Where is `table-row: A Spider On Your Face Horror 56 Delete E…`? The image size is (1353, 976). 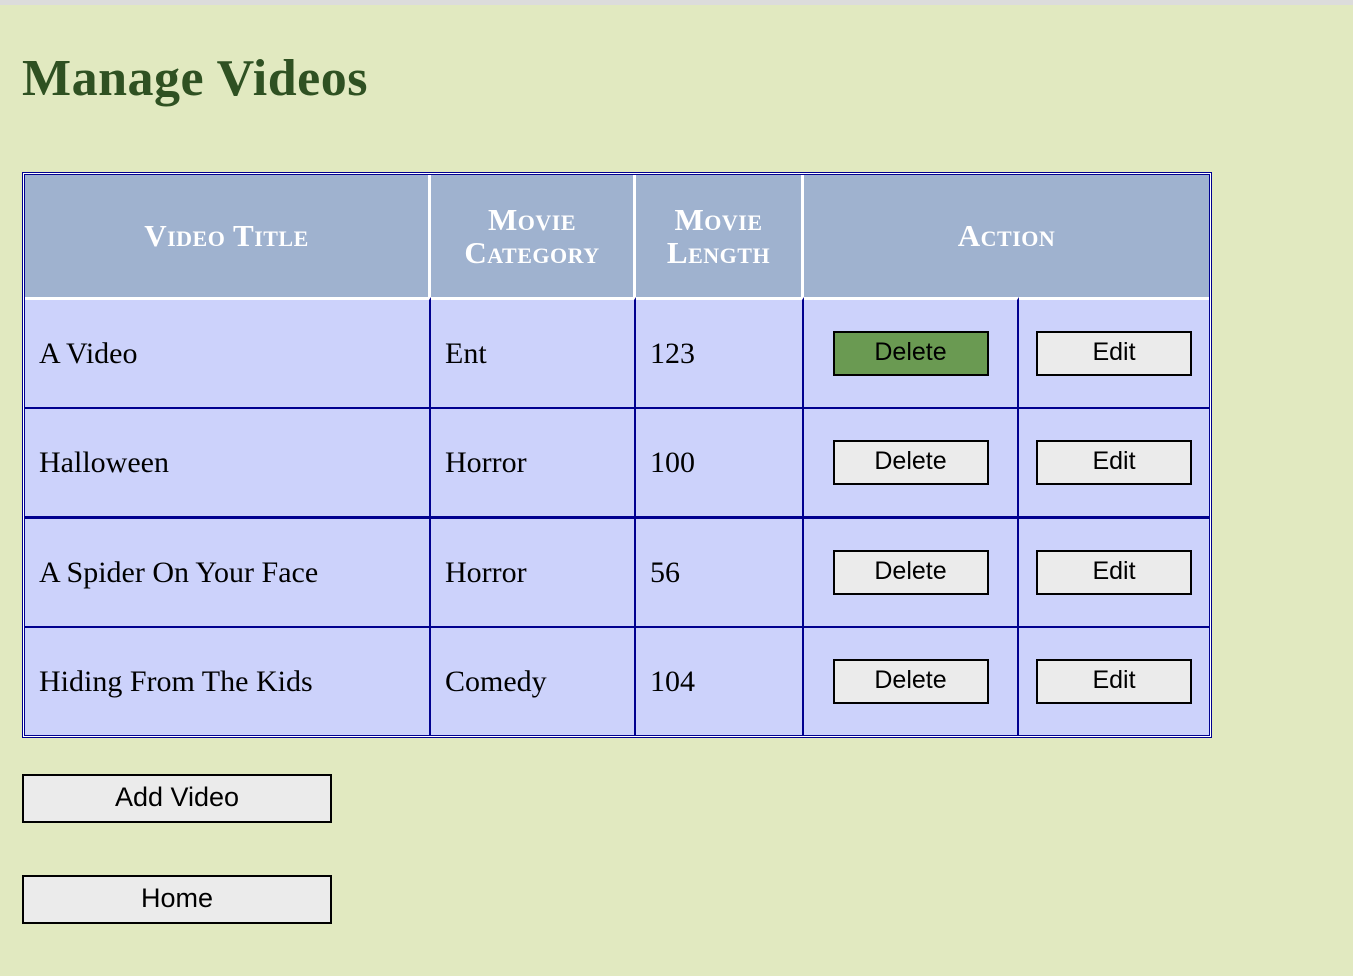
table-row: A Spider On Your Face Horror 56 Delete E… is located at coordinates (617, 571).